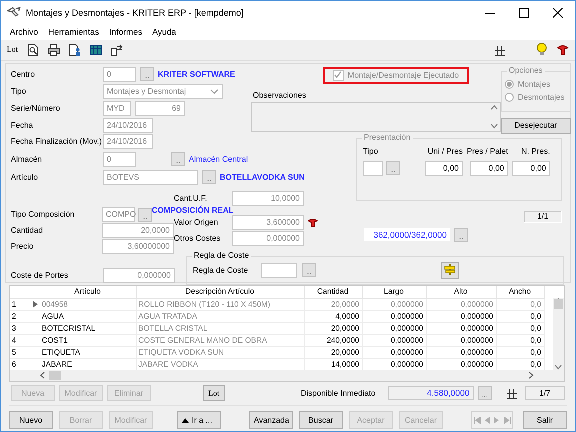  I want to click on window-title: Montajes y Desmontajes - KRITER ERP - [kempdemo], so click(135, 13).